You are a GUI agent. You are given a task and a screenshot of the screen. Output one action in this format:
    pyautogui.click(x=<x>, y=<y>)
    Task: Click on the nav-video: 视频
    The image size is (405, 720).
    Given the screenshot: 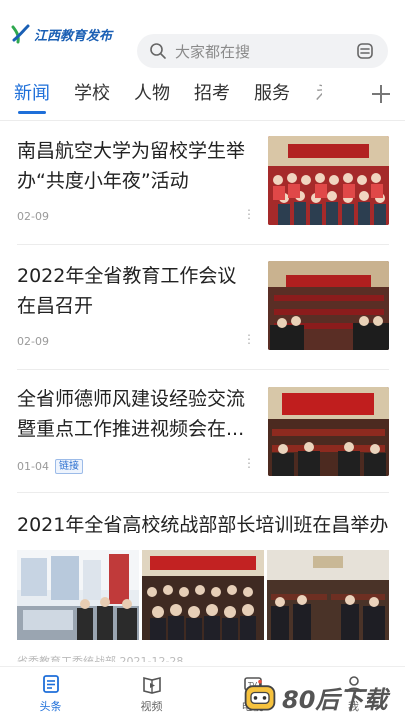 What is the action you would take?
    pyautogui.click(x=151, y=693)
    